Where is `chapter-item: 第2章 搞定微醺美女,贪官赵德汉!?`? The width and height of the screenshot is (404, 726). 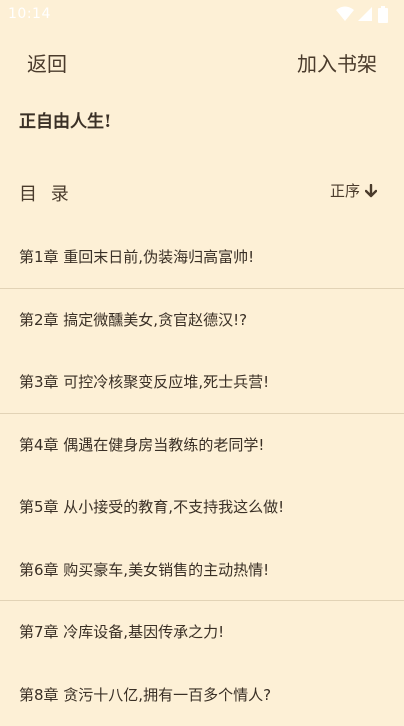
chapter-item: 第2章 搞定微醺美女,贪官赵德汉!? is located at coordinates (202, 320).